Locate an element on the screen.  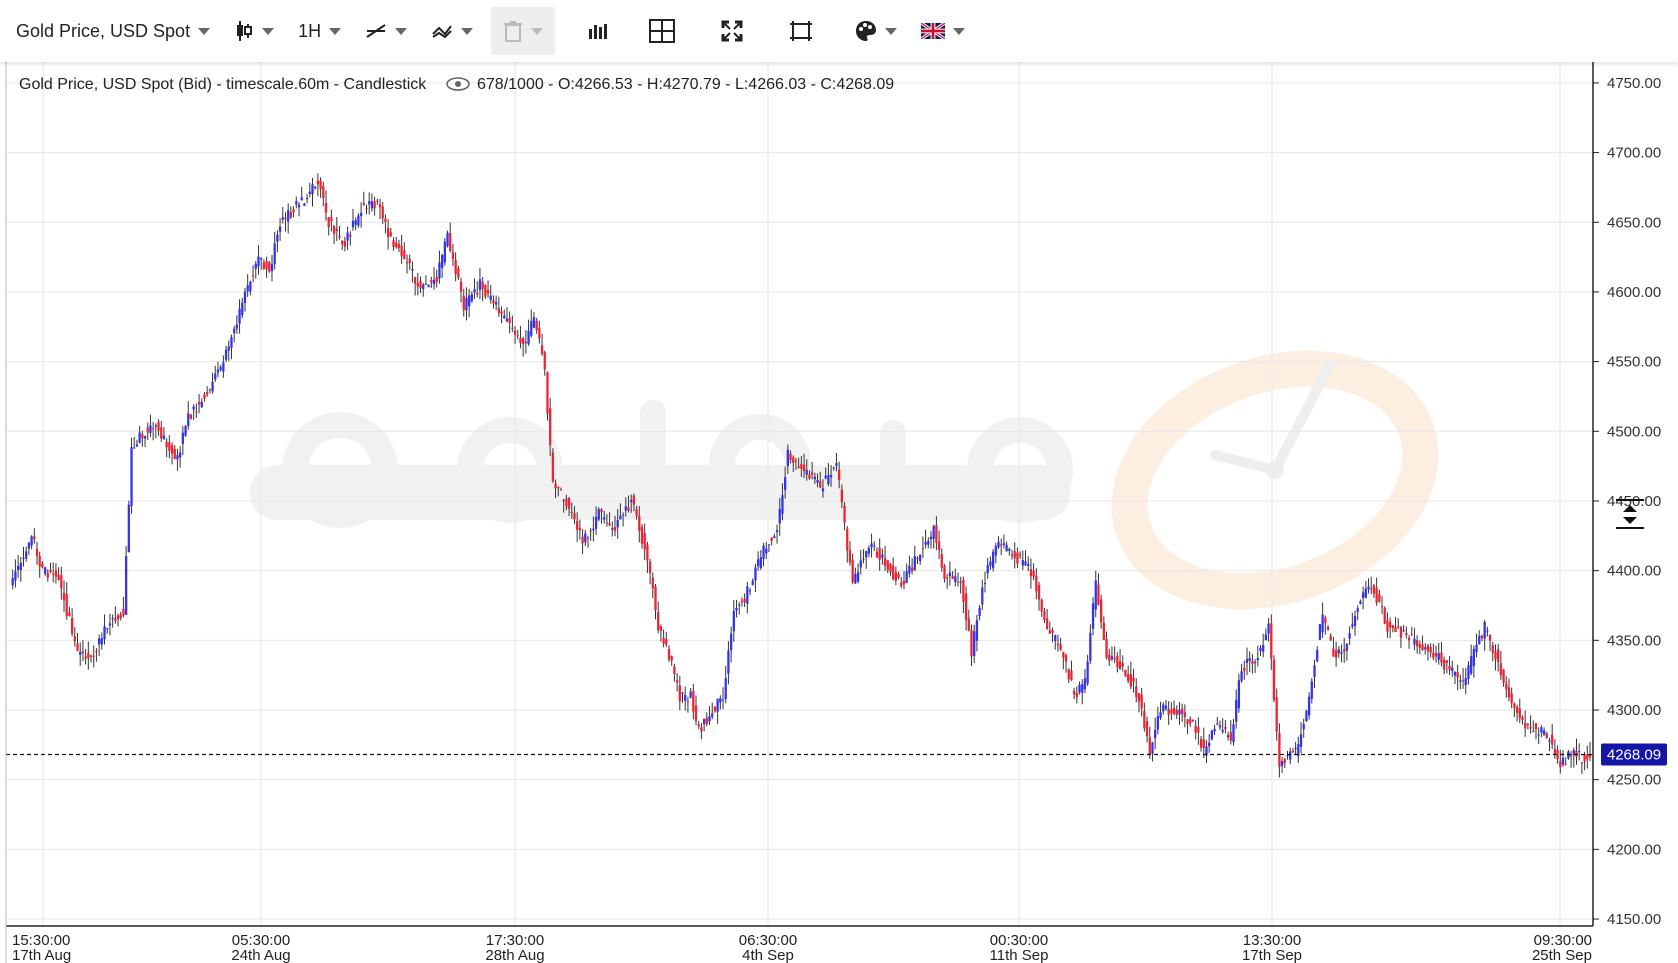
x-tick-date: 24th Aug is located at coordinates (260, 955).